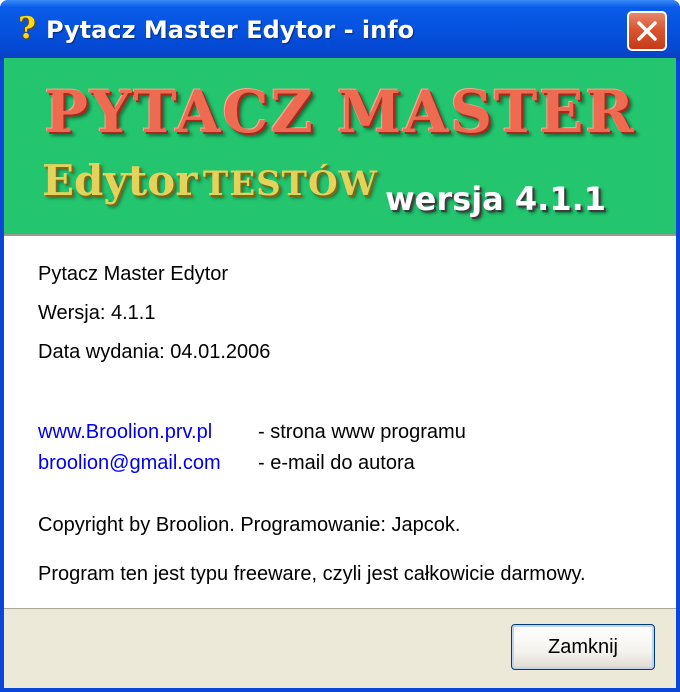 The image size is (680, 692). I want to click on website-description: - strona www programu, so click(362, 432).